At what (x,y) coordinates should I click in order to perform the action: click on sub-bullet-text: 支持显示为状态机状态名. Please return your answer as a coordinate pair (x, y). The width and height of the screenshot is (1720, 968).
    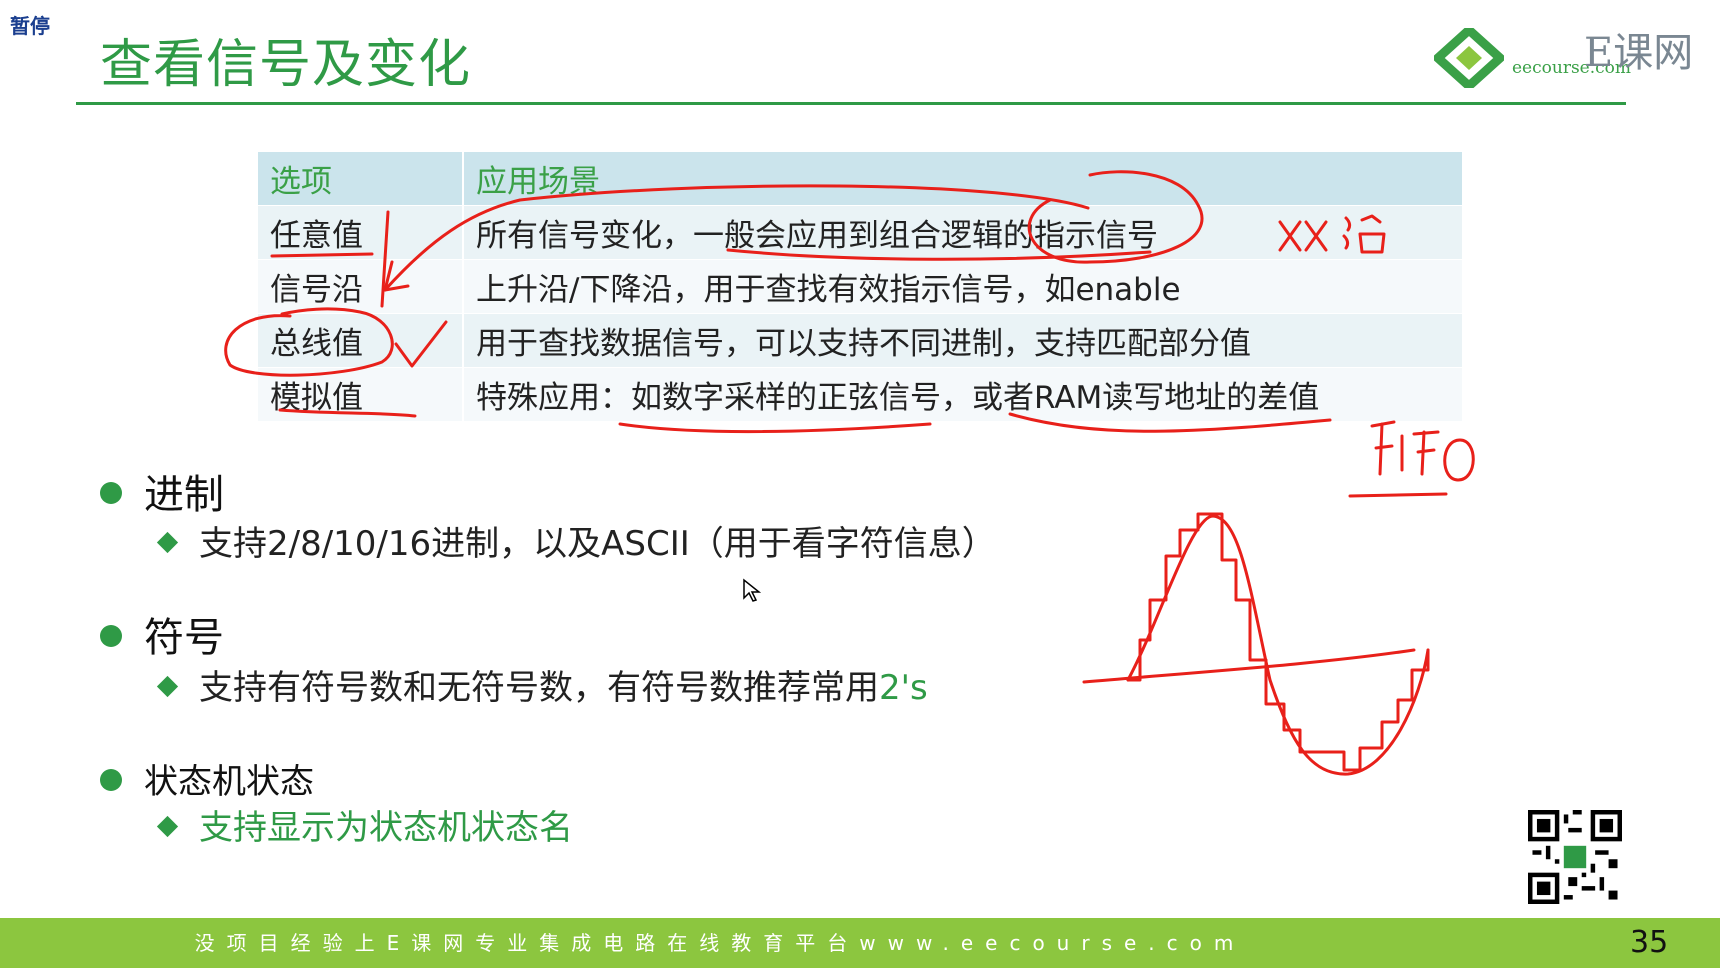
    Looking at the image, I should click on (386, 828).